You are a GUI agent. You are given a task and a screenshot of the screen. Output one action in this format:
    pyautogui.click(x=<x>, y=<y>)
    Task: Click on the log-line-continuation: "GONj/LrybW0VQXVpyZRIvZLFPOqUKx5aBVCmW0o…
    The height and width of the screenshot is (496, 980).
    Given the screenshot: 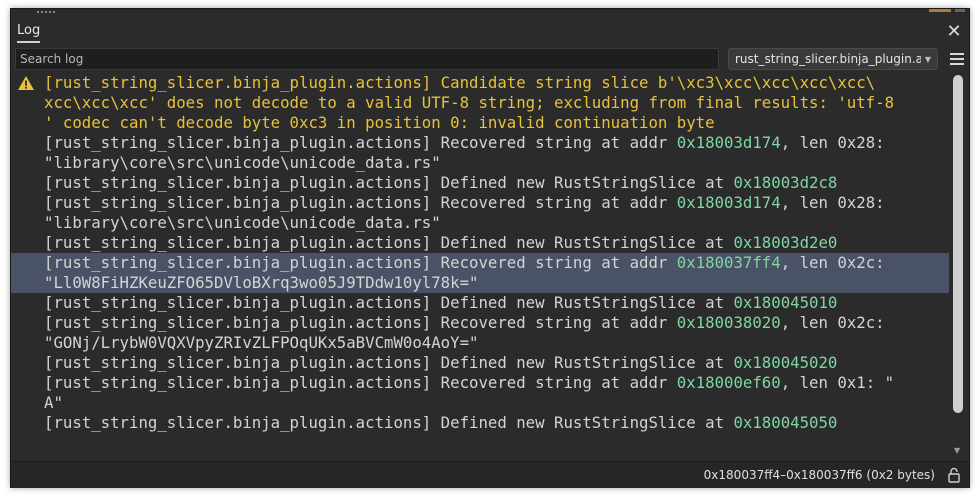 What is the action you would take?
    pyautogui.click(x=261, y=342)
    